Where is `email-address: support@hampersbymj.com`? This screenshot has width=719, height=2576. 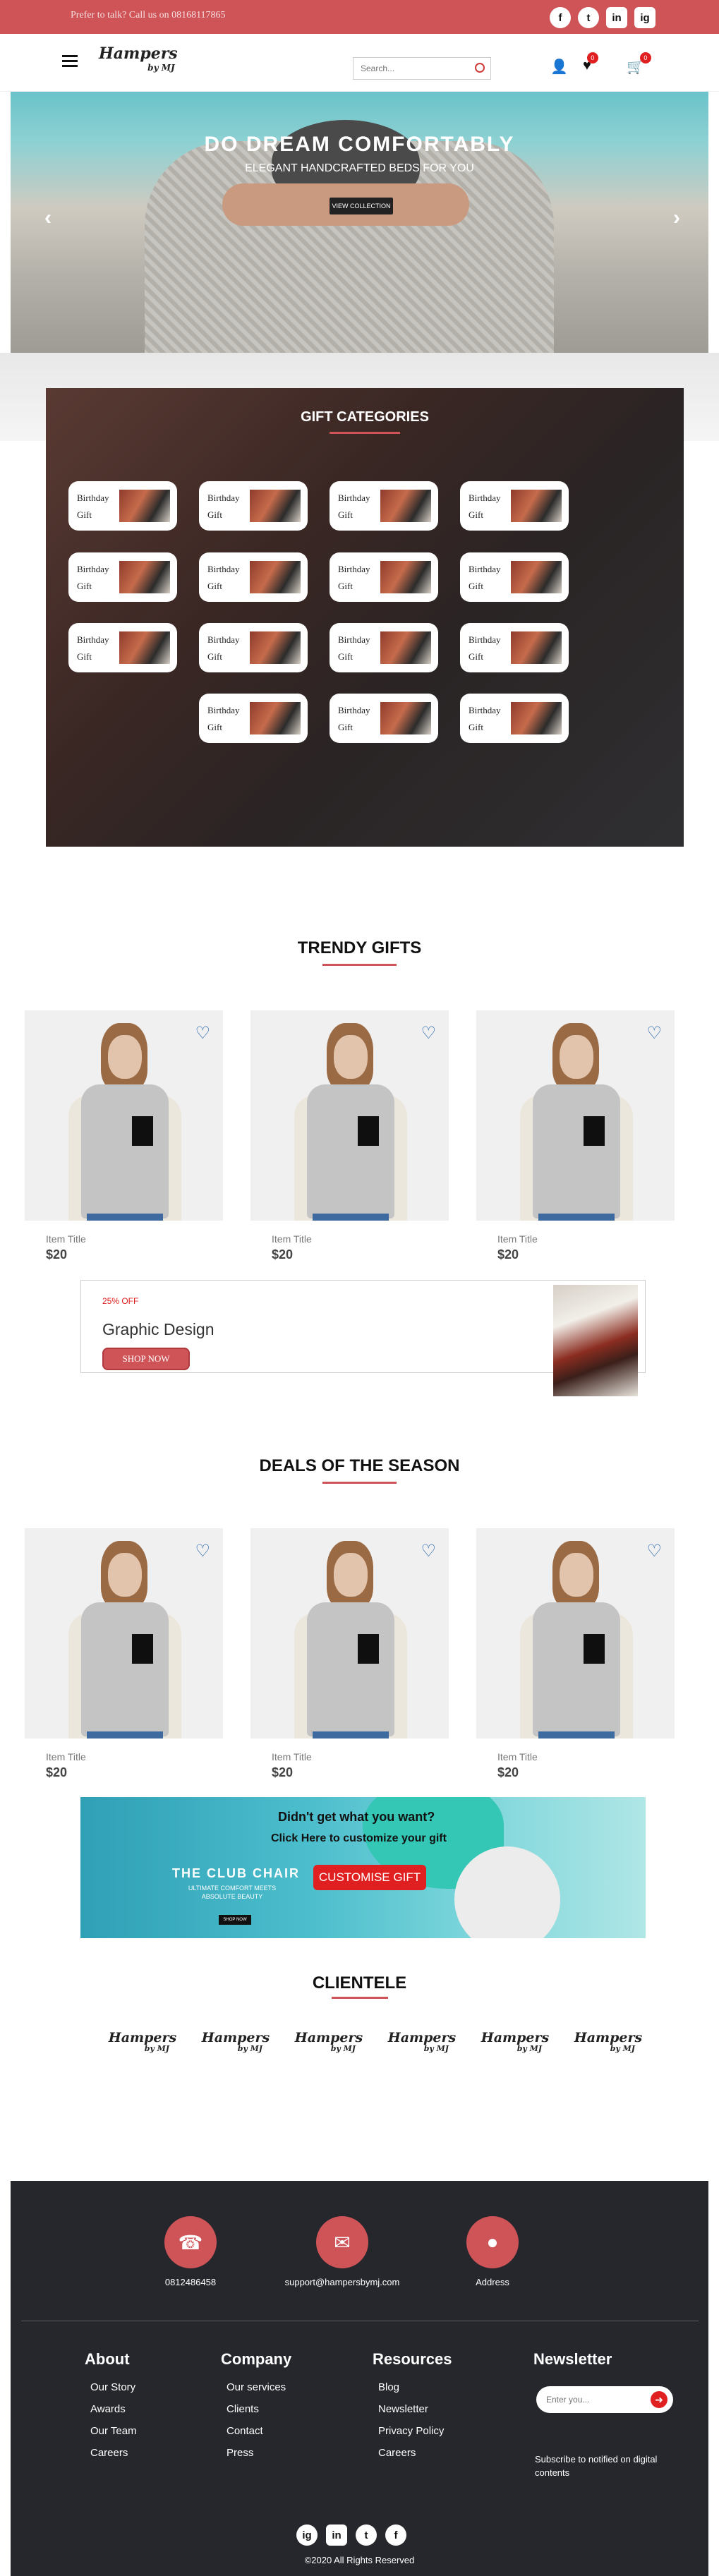
email-address: support@hampersbymj.com is located at coordinates (342, 2282).